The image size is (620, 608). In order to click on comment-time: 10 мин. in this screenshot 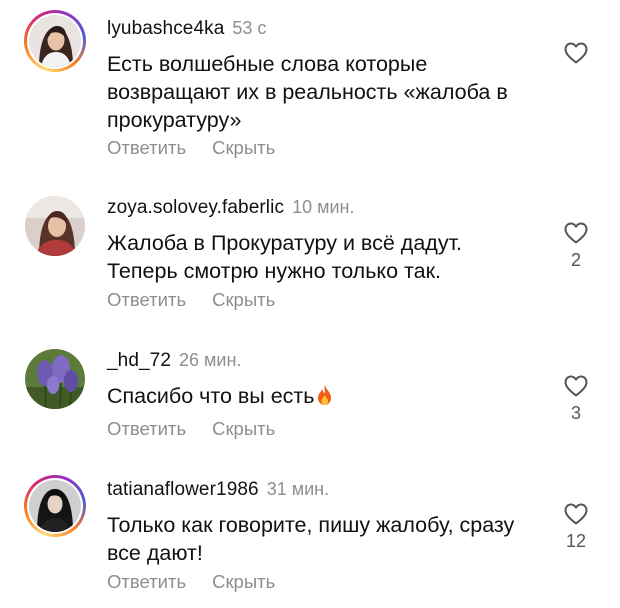, I will do `click(323, 207)`.